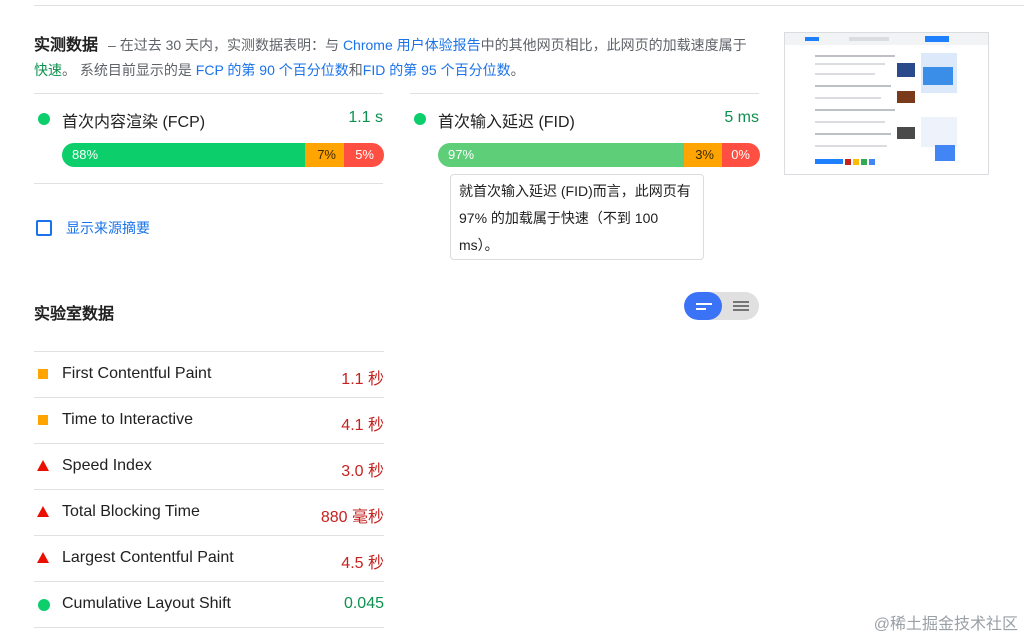 Image resolution: width=1024 pixels, height=640 pixels. Describe the element at coordinates (131, 511) in the screenshot. I see `lab-metric-name: Total Blocking Time` at that location.